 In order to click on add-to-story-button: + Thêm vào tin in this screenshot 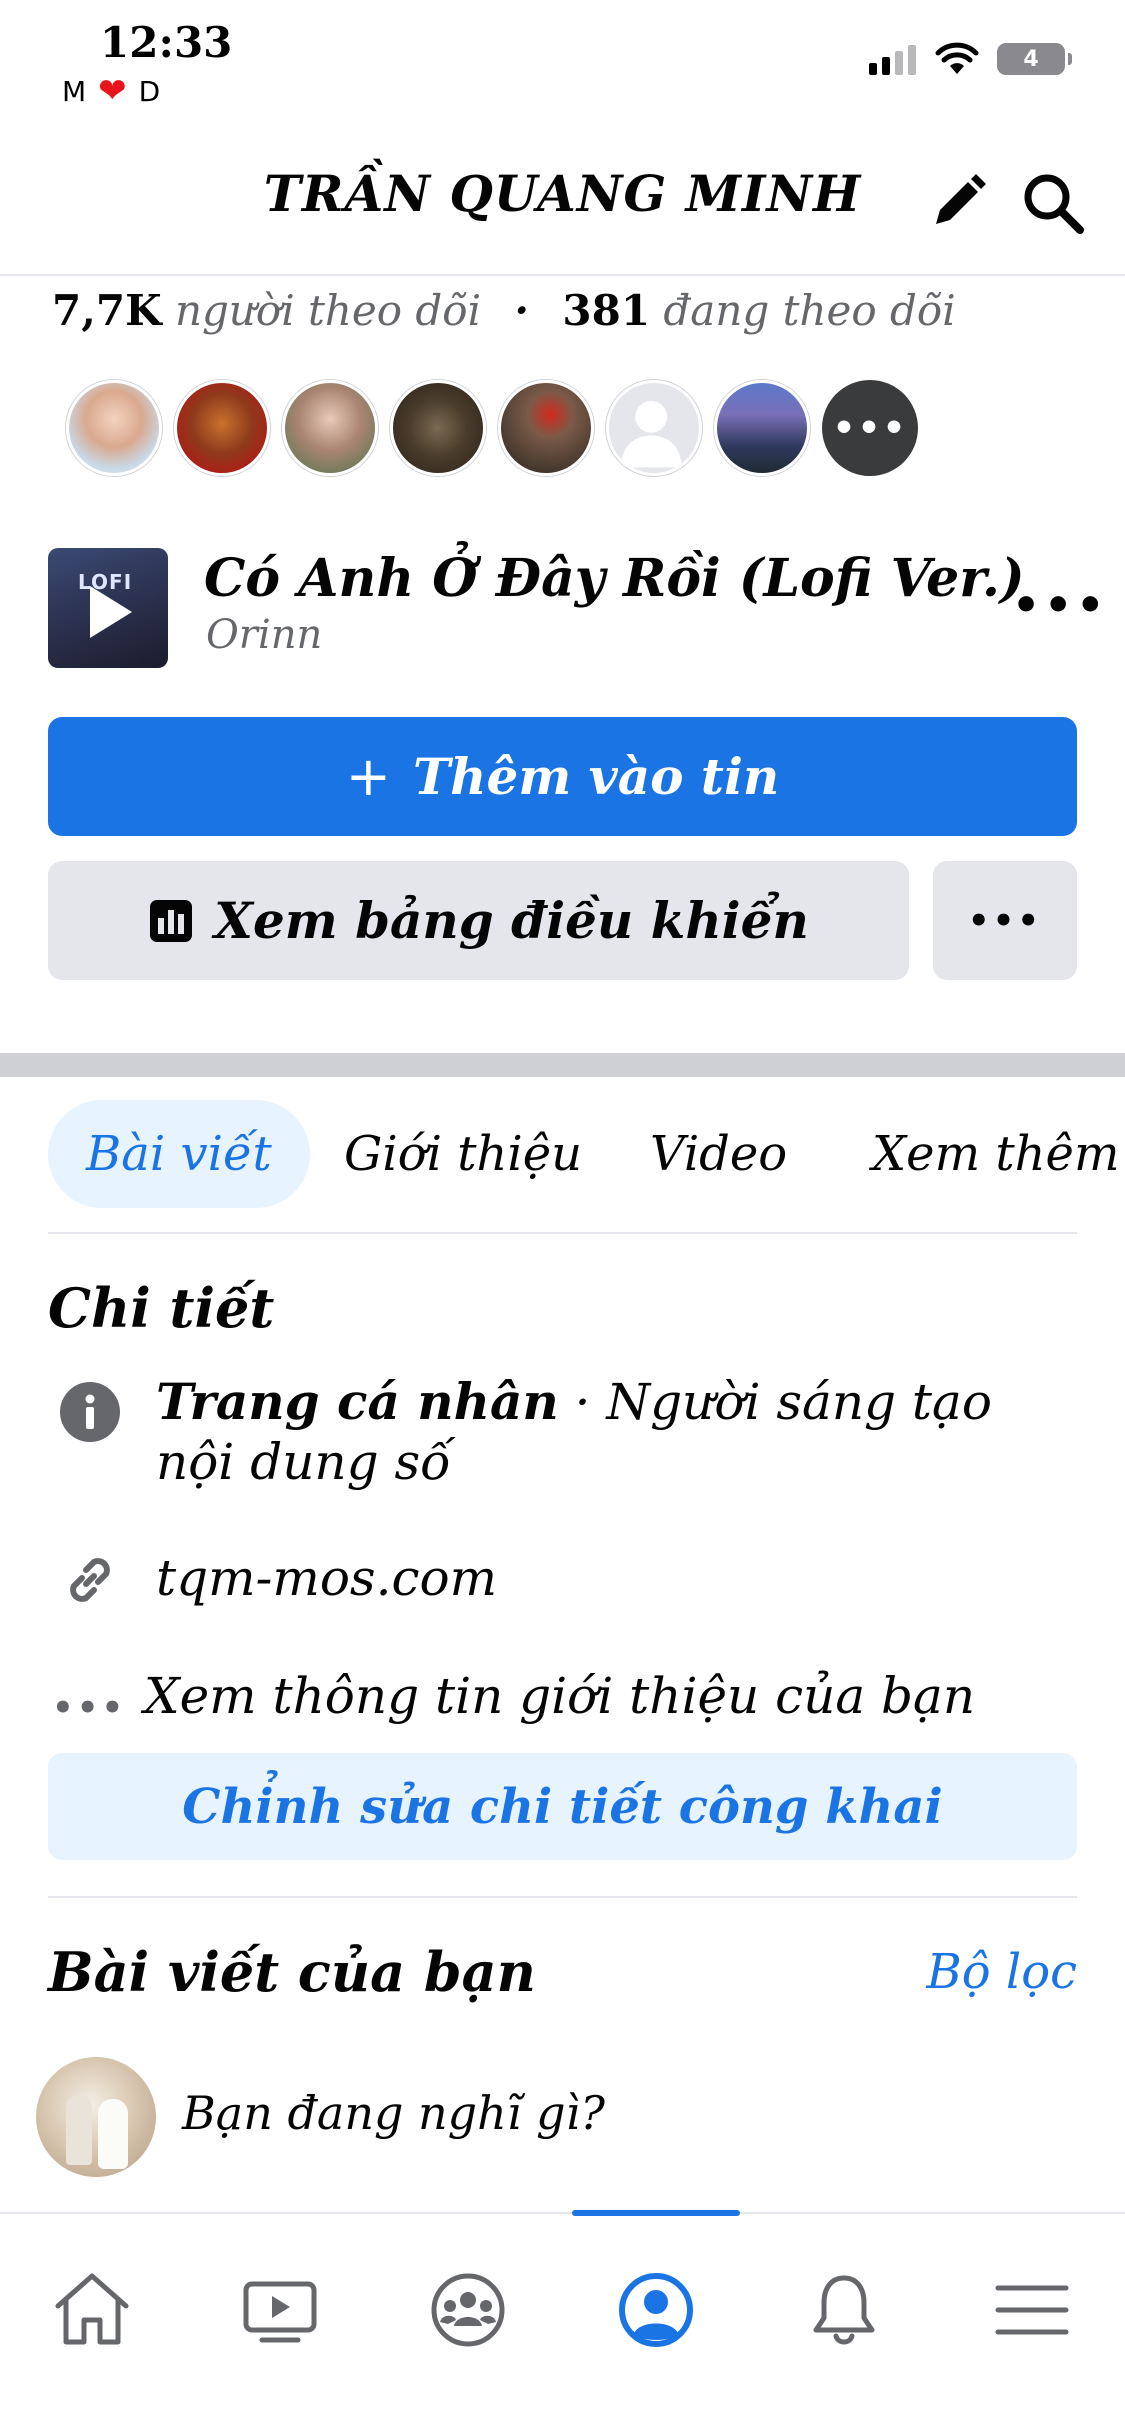, I will do `click(562, 776)`.